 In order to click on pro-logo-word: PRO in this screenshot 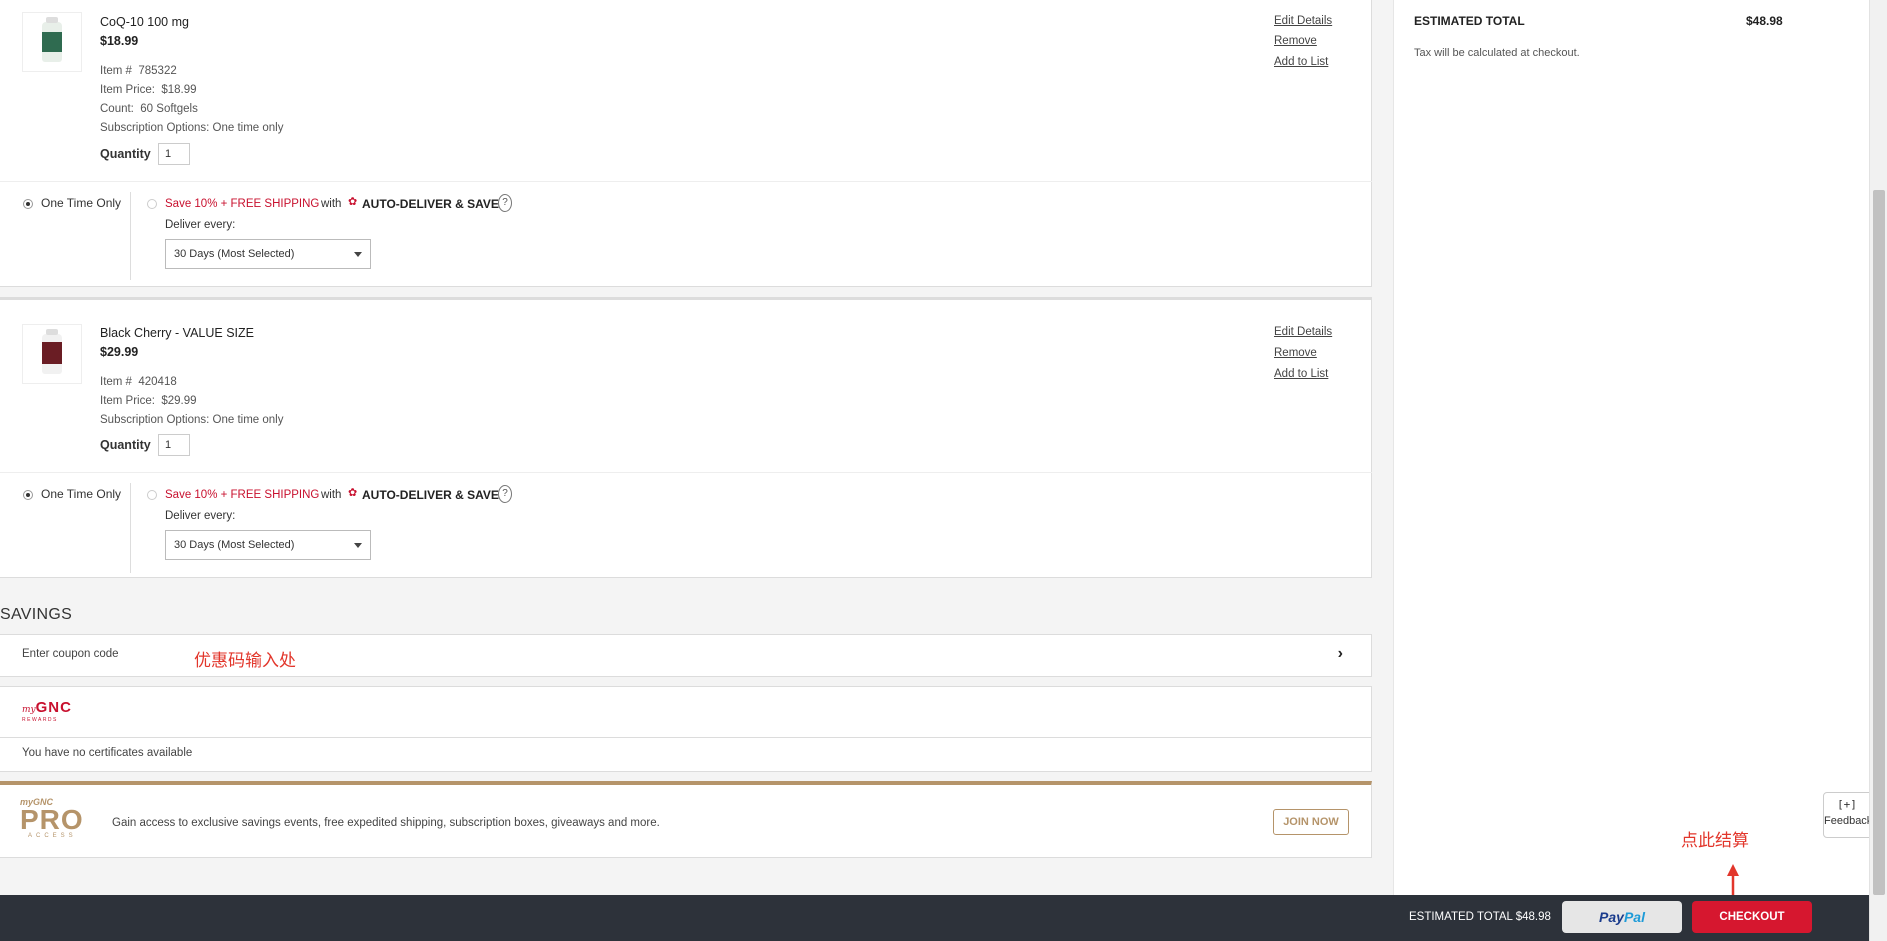, I will do `click(52, 819)`.